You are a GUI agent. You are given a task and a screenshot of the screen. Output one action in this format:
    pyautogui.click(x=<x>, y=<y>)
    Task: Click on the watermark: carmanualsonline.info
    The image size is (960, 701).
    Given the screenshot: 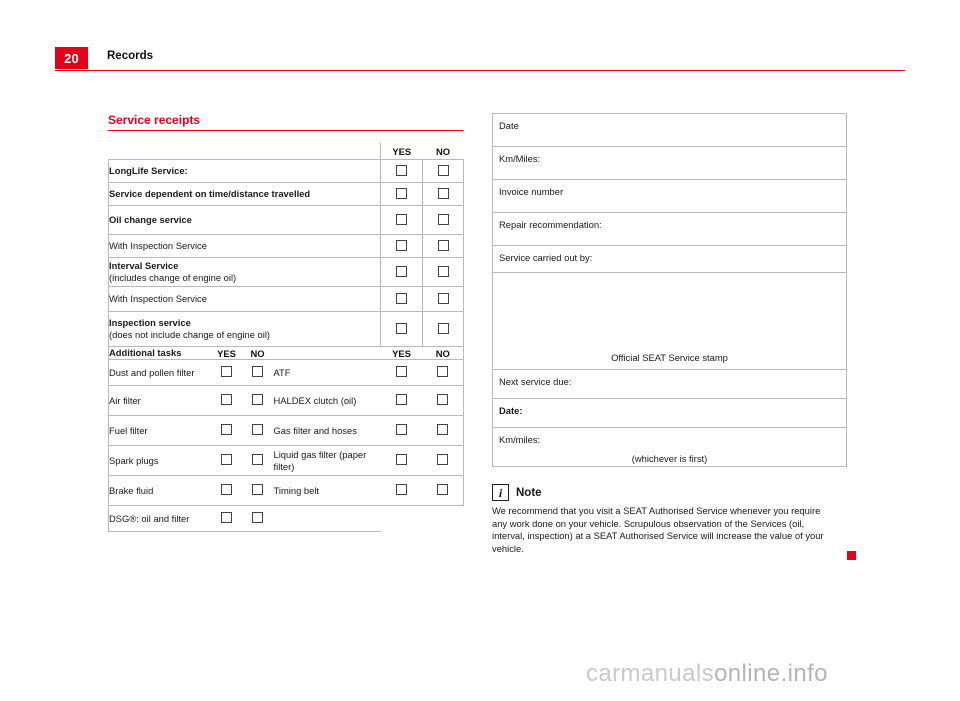 What is the action you would take?
    pyautogui.click(x=707, y=674)
    